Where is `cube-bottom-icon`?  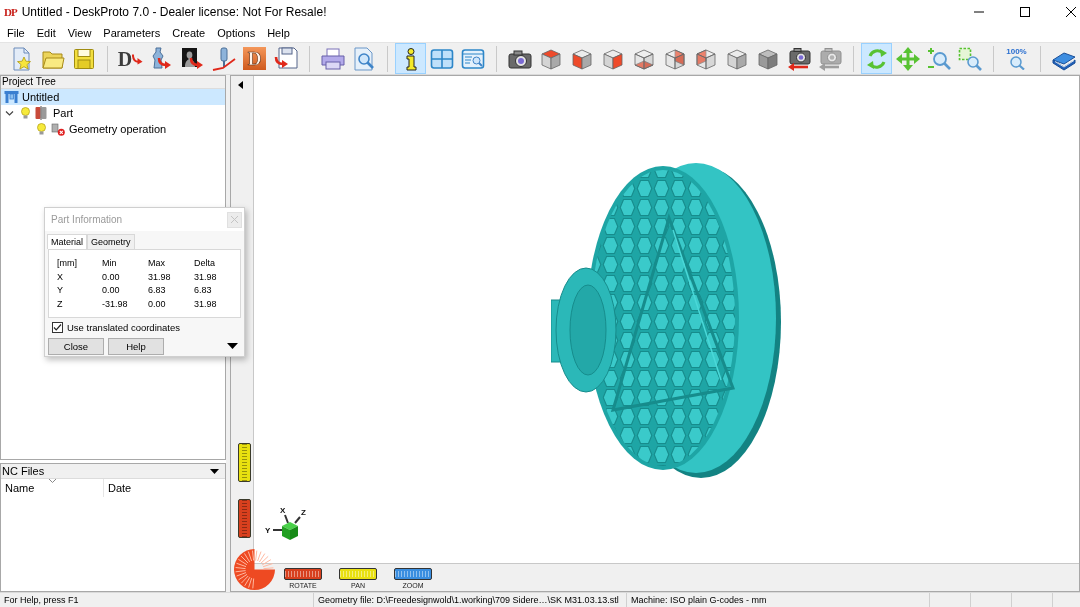
cube-bottom-icon is located at coordinates (643, 58).